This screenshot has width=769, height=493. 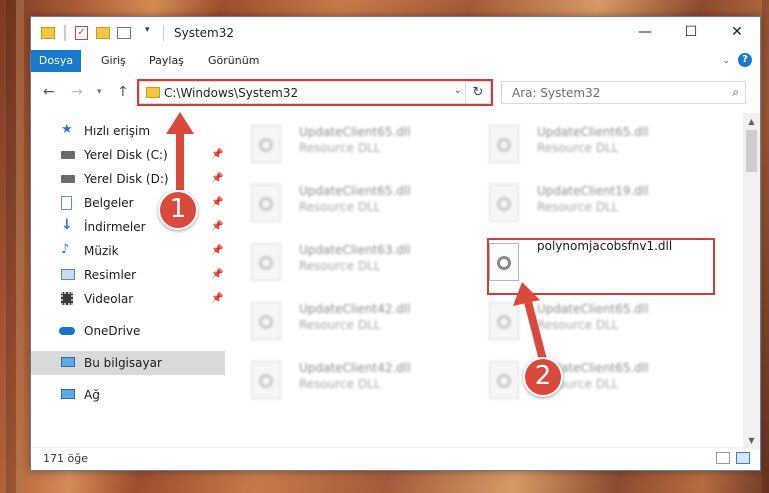 I want to click on arrow-2-head, so click(x=526, y=294).